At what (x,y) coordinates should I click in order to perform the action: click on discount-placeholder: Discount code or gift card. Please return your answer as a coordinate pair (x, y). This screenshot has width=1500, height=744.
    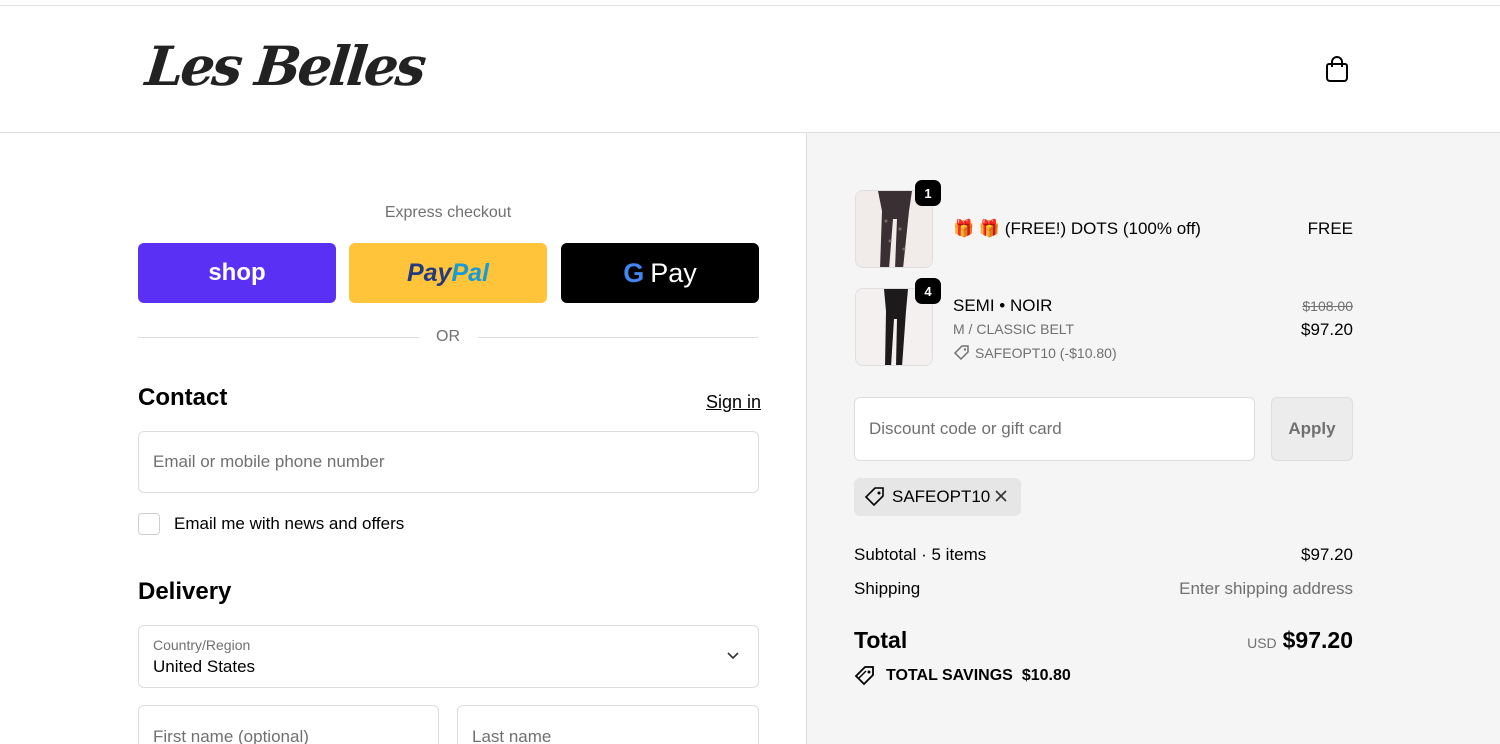
    Looking at the image, I should click on (965, 428).